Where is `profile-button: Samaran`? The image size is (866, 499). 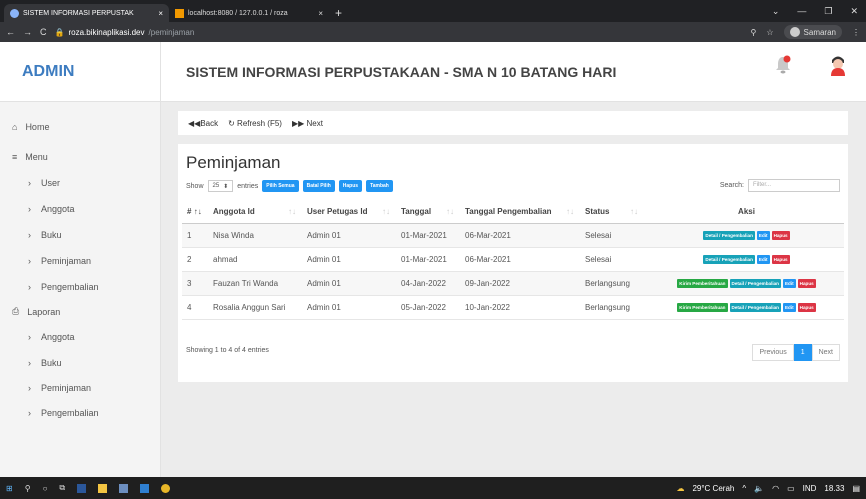 profile-button: Samaran is located at coordinates (812, 32).